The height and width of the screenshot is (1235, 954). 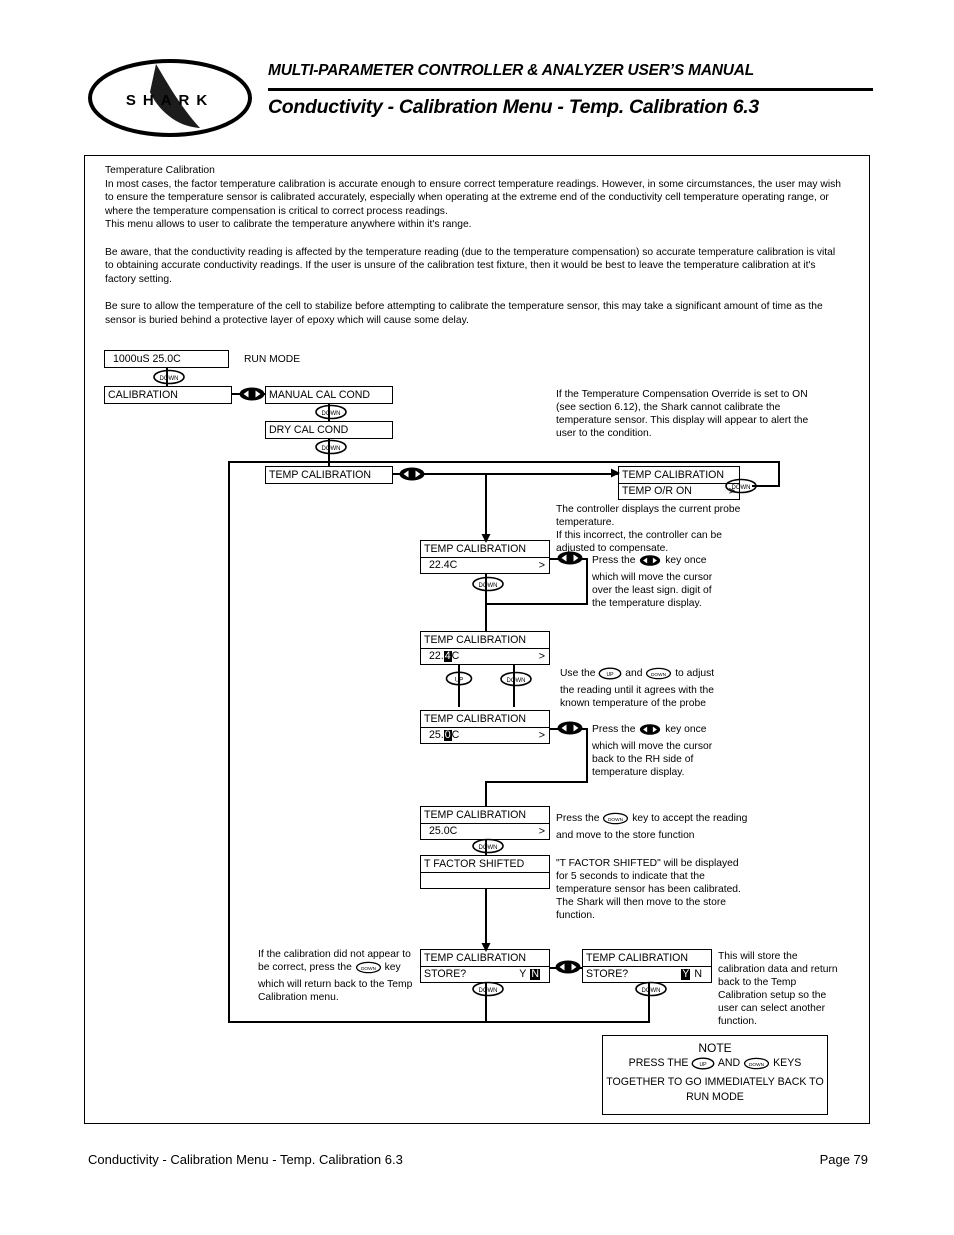 I want to click on arrow-head-icon, so click(x=486, y=538).